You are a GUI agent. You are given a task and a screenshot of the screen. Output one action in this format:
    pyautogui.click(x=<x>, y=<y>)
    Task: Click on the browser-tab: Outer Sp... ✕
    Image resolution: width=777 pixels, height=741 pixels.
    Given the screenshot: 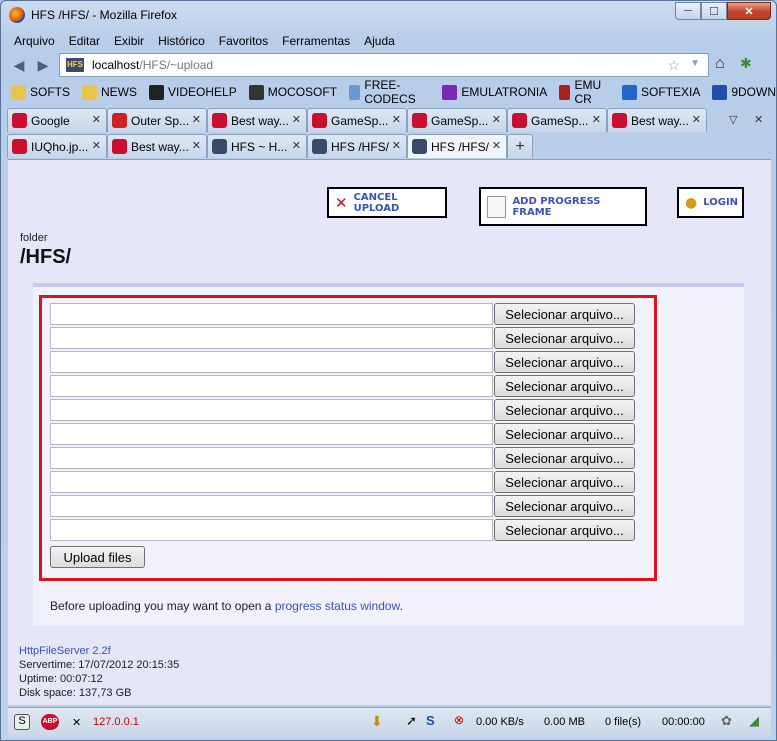 What is the action you would take?
    pyautogui.click(x=157, y=120)
    